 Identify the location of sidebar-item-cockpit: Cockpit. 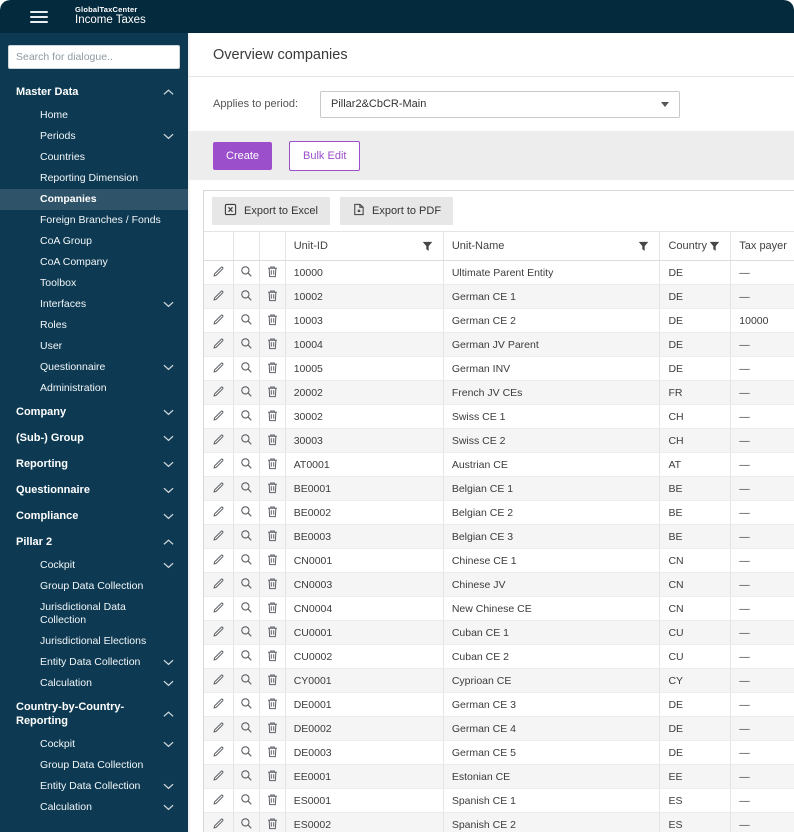
(94, 565).